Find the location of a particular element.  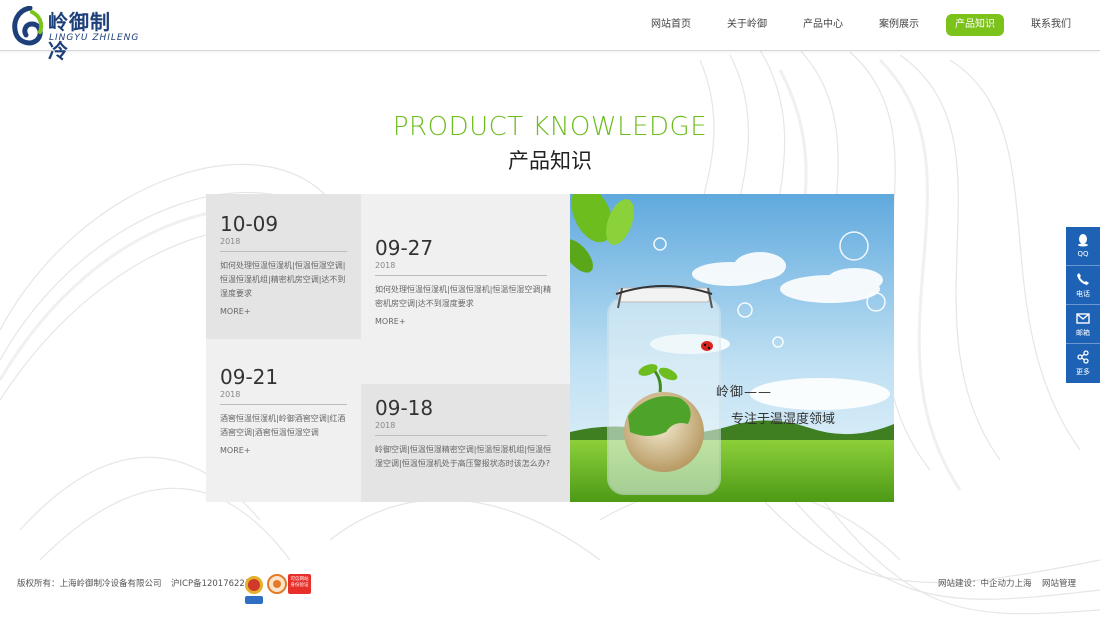

main-nav: 网站首页 关于岭御 产品中心 案例展示 产品知识 联系我们 is located at coordinates (852, 25).